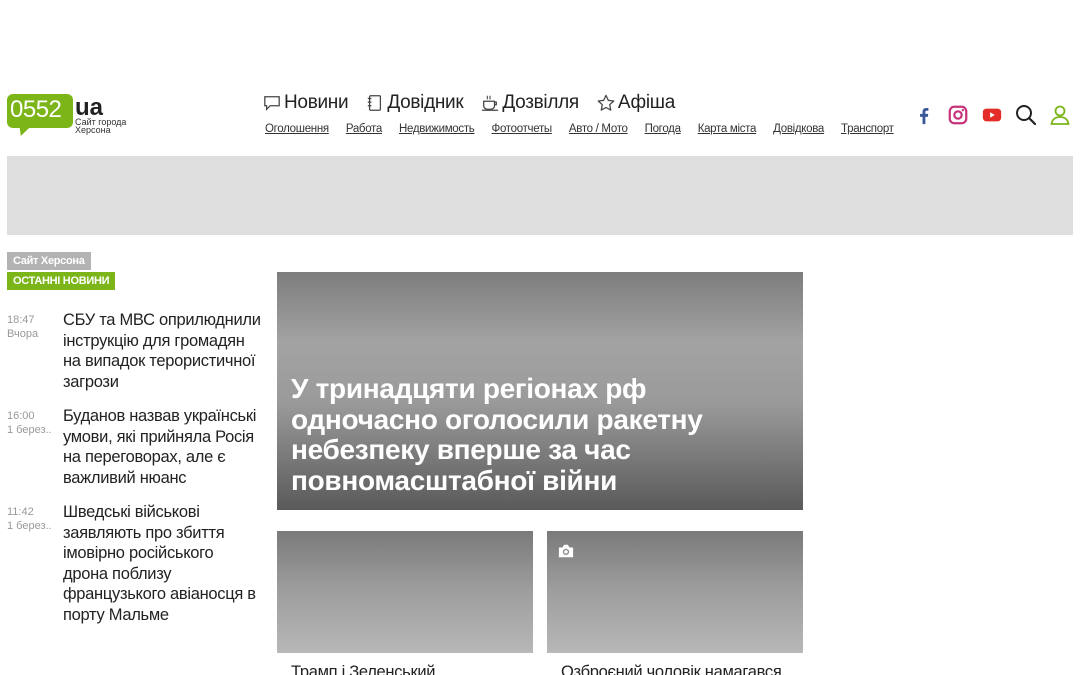 The image size is (1080, 675). I want to click on nav-item-directory: Довідник, so click(415, 103).